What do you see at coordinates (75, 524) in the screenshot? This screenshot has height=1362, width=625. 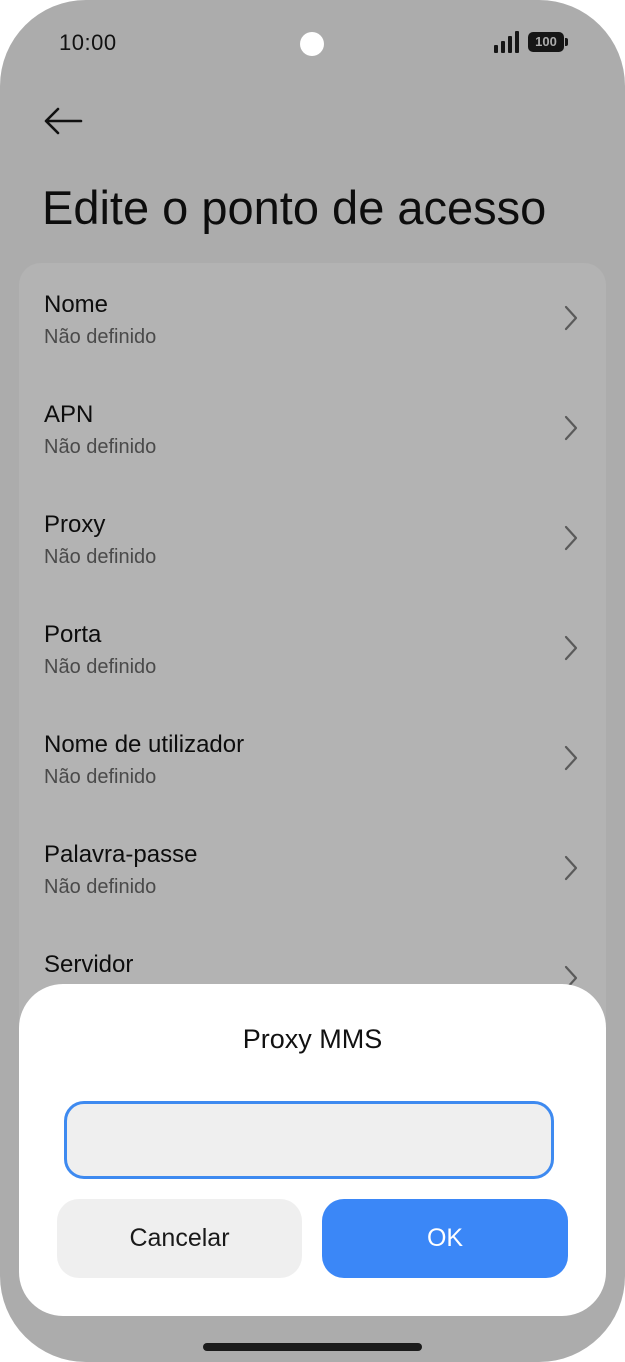 I see `setting-label: Proxy` at bounding box center [75, 524].